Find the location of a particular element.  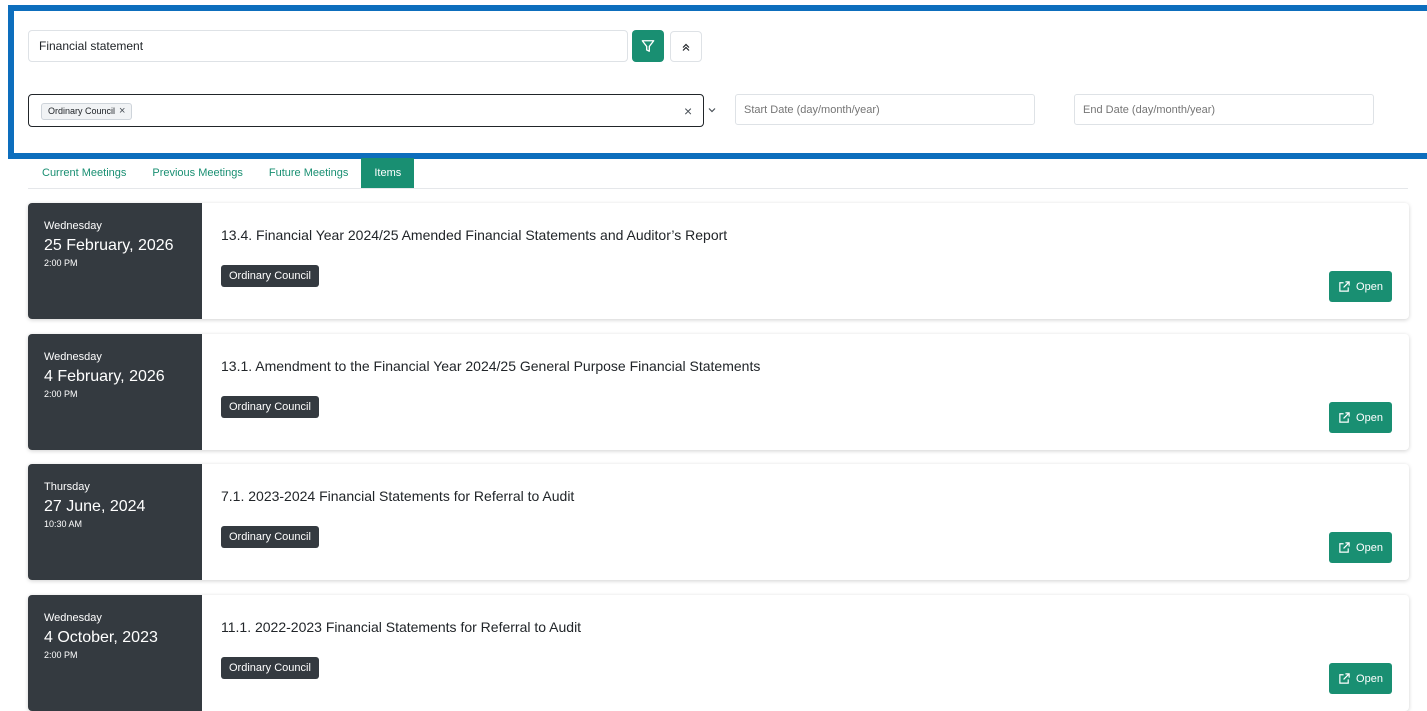

item-date-panel: Thursday 27 June, 2024 10:30 AM is located at coordinates (115, 522).